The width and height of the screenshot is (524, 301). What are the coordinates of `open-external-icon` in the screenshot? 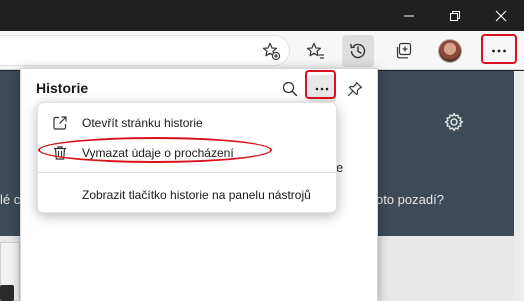 It's located at (60, 123).